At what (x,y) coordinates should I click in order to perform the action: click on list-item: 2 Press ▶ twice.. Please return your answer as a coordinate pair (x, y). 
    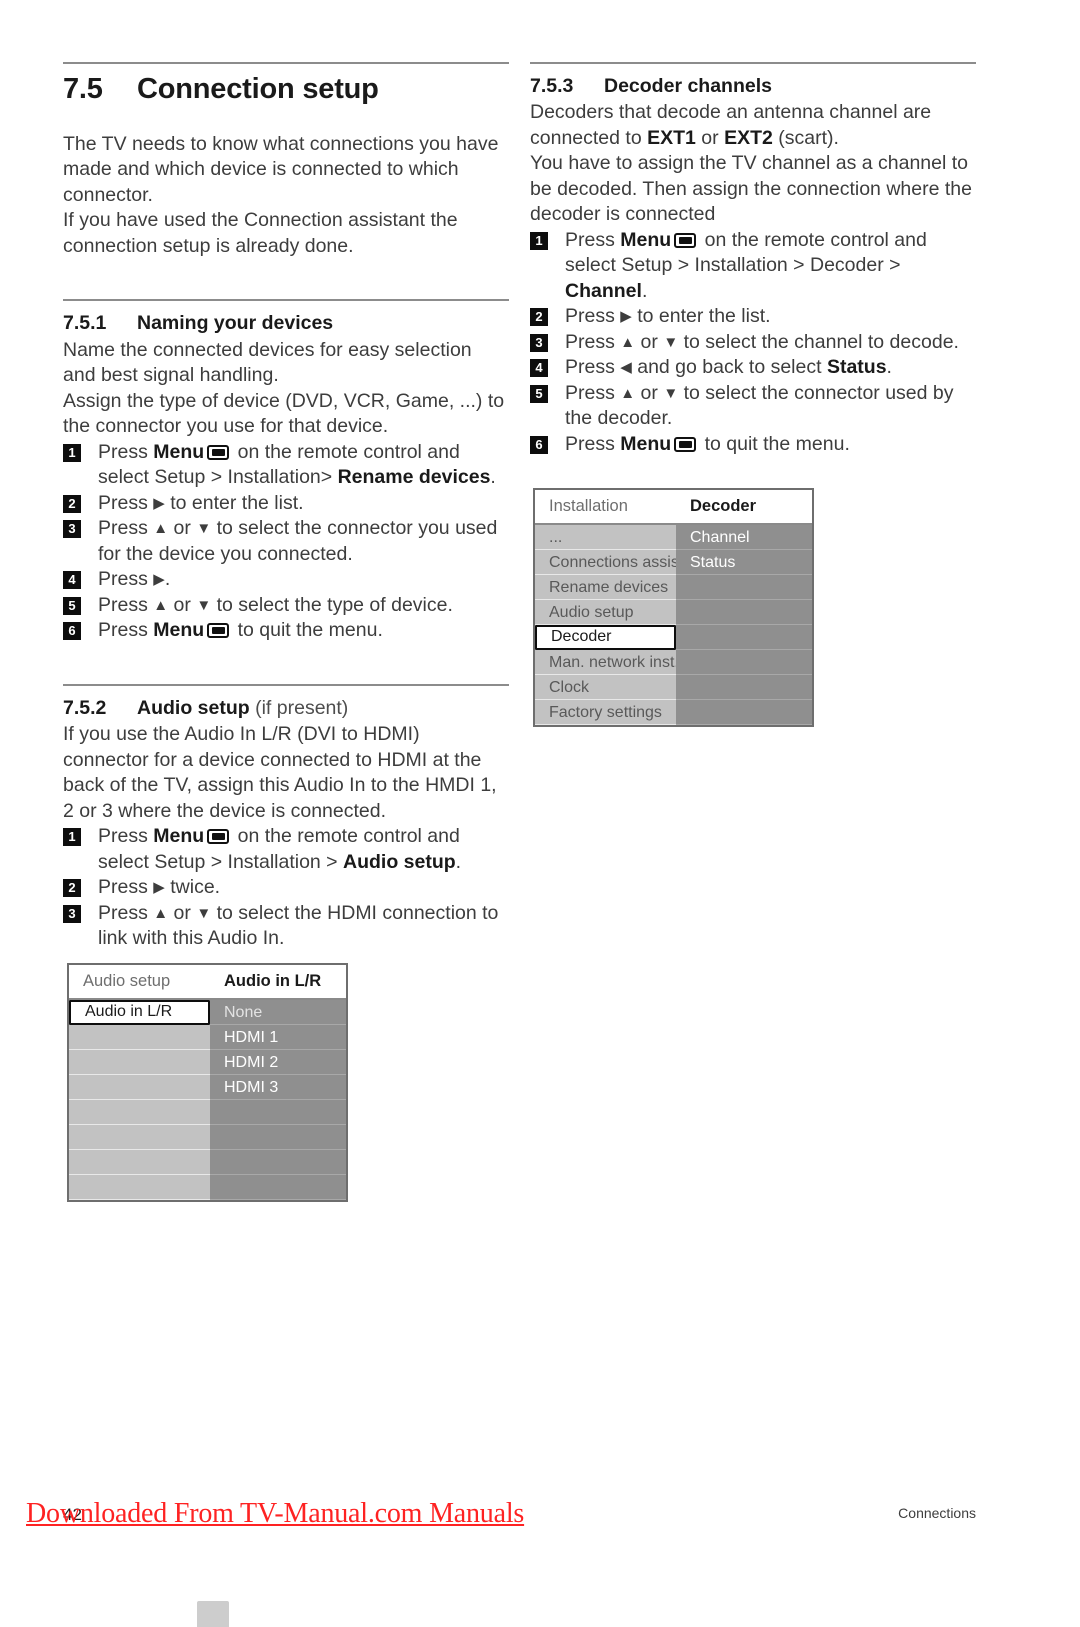
    Looking at the image, I should click on (286, 888).